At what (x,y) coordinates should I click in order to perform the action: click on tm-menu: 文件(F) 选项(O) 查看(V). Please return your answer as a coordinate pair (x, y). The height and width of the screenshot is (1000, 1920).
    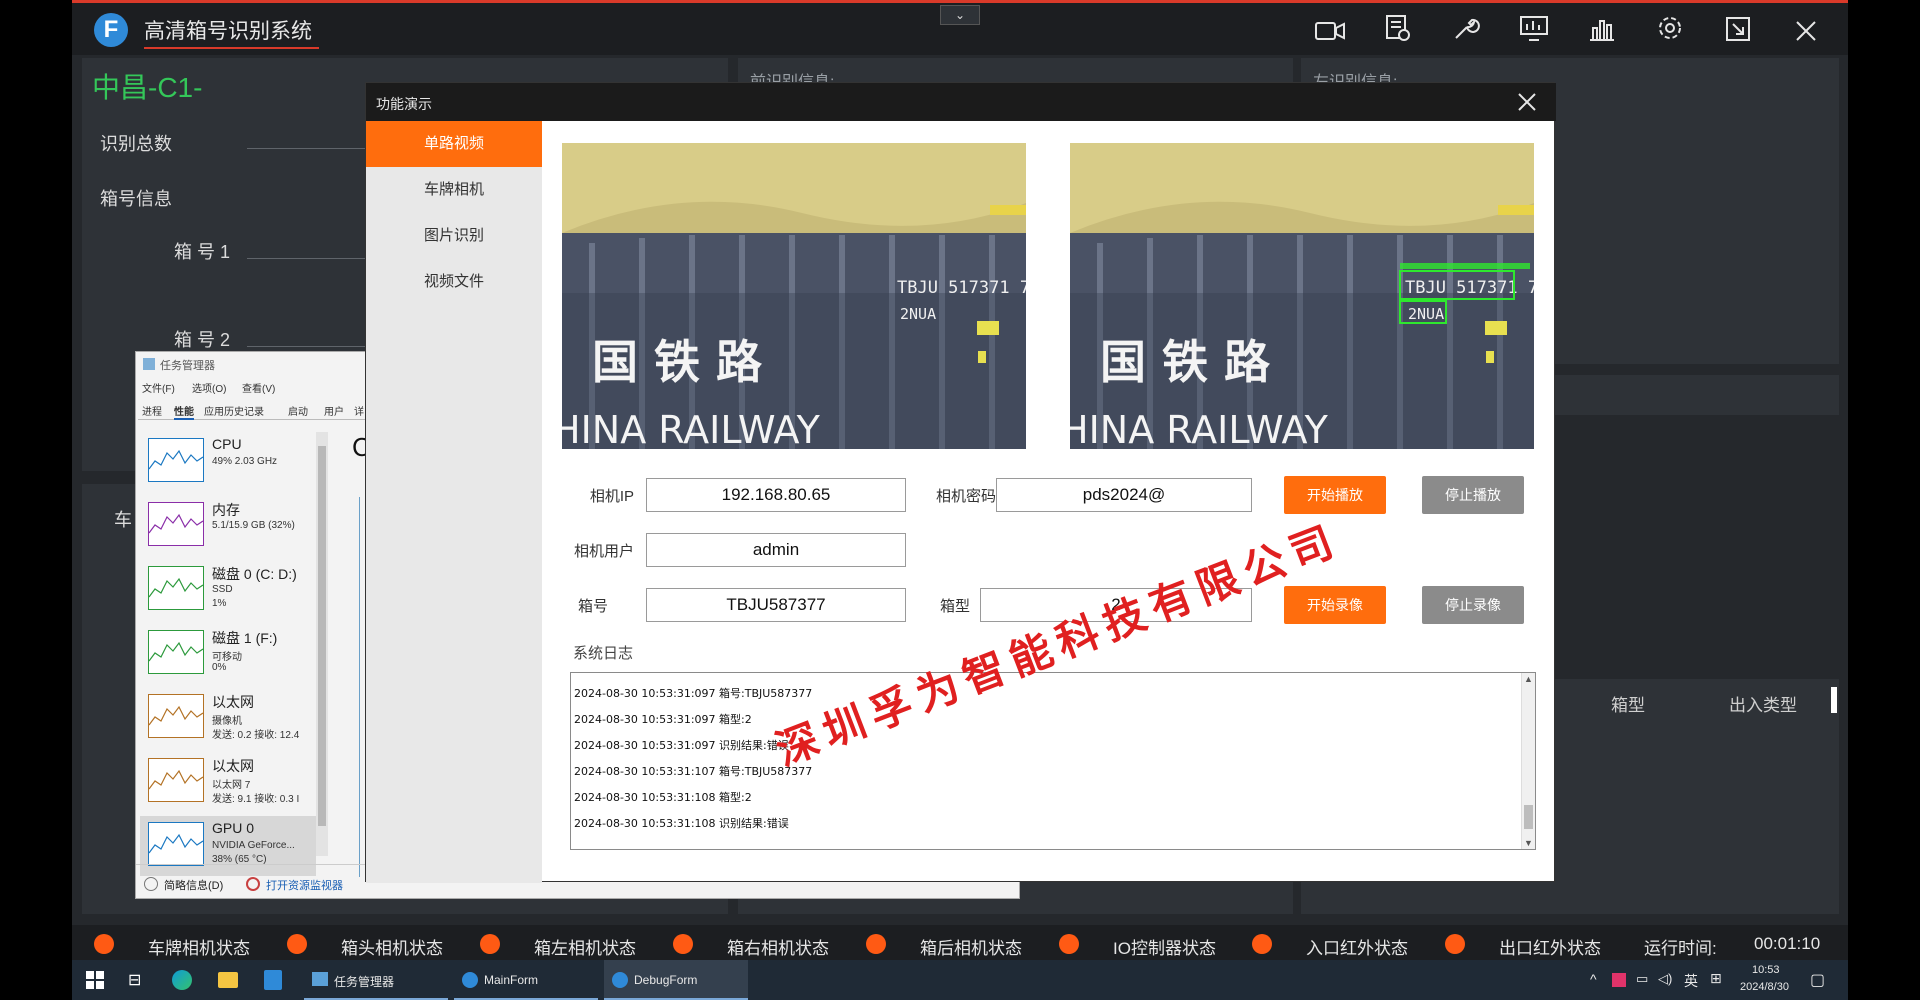
    Looking at the image, I should click on (262, 388).